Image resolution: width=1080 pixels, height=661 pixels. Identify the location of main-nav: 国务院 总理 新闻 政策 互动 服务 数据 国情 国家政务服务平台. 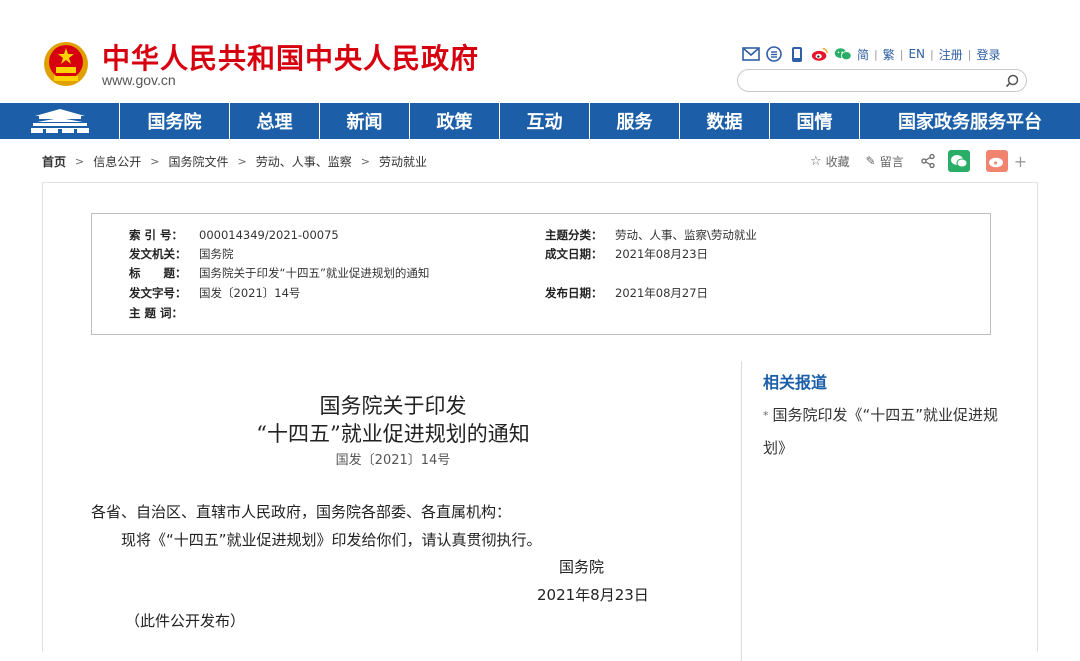
(540, 121).